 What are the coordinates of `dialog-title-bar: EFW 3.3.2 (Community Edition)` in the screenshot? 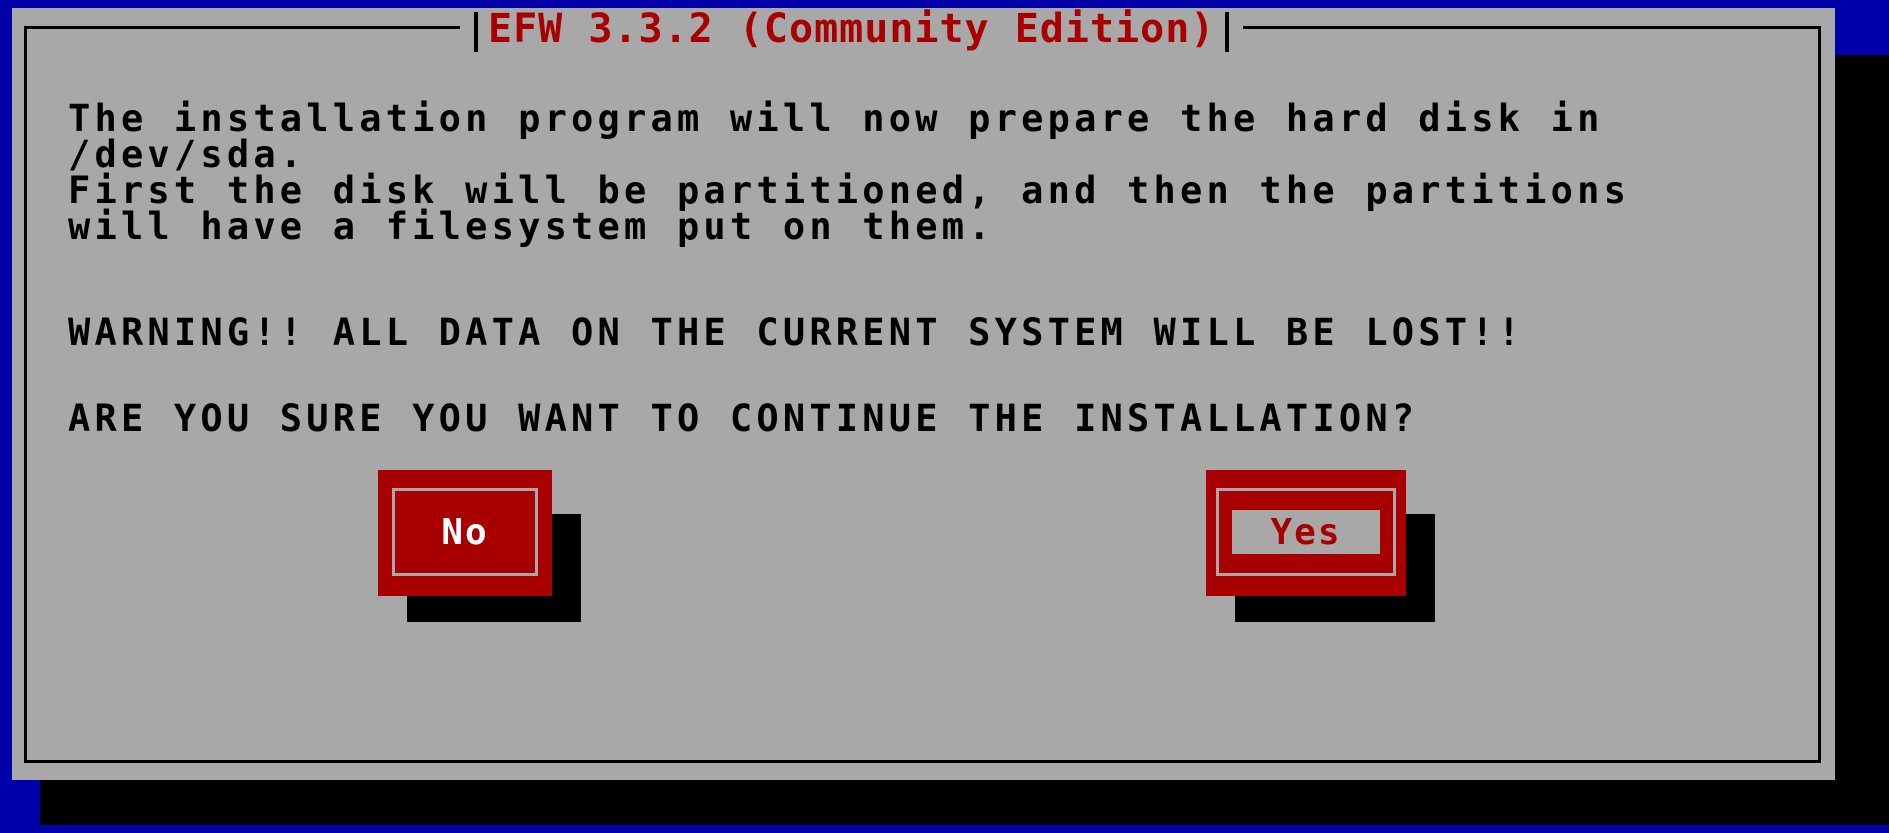 It's located at (852, 29).